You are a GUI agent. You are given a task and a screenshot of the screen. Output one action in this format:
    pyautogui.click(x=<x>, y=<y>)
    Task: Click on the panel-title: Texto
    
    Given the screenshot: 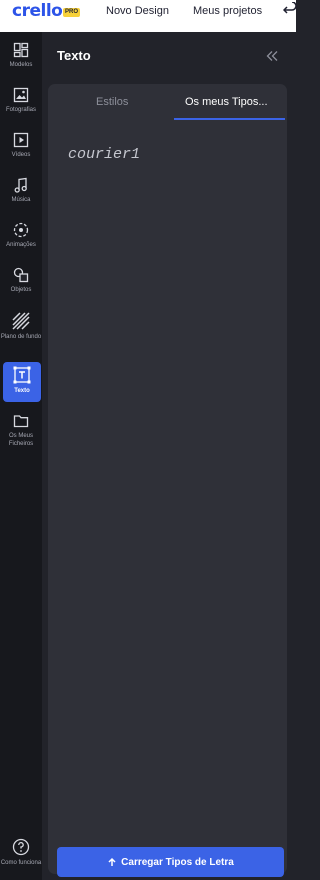 What is the action you would take?
    pyautogui.click(x=74, y=55)
    